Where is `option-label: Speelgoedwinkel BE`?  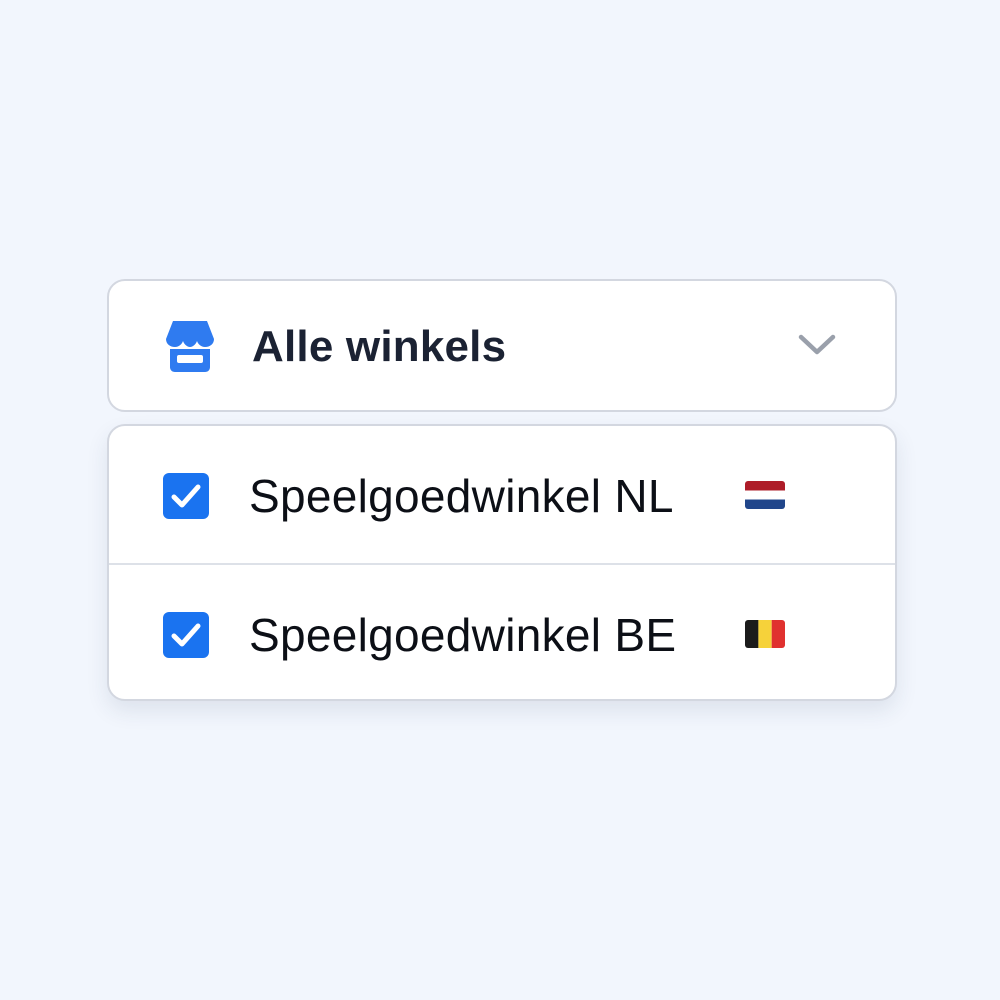 option-label: Speelgoedwinkel BE is located at coordinates (463, 635).